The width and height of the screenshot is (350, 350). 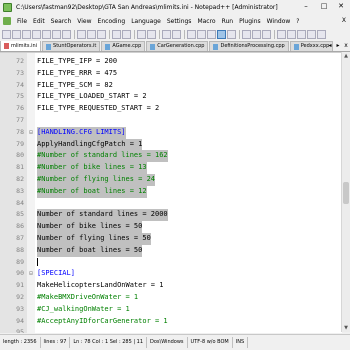 What do you see at coordinates (20, 143) in the screenshot?
I see `line-number: 79` at bounding box center [20, 143].